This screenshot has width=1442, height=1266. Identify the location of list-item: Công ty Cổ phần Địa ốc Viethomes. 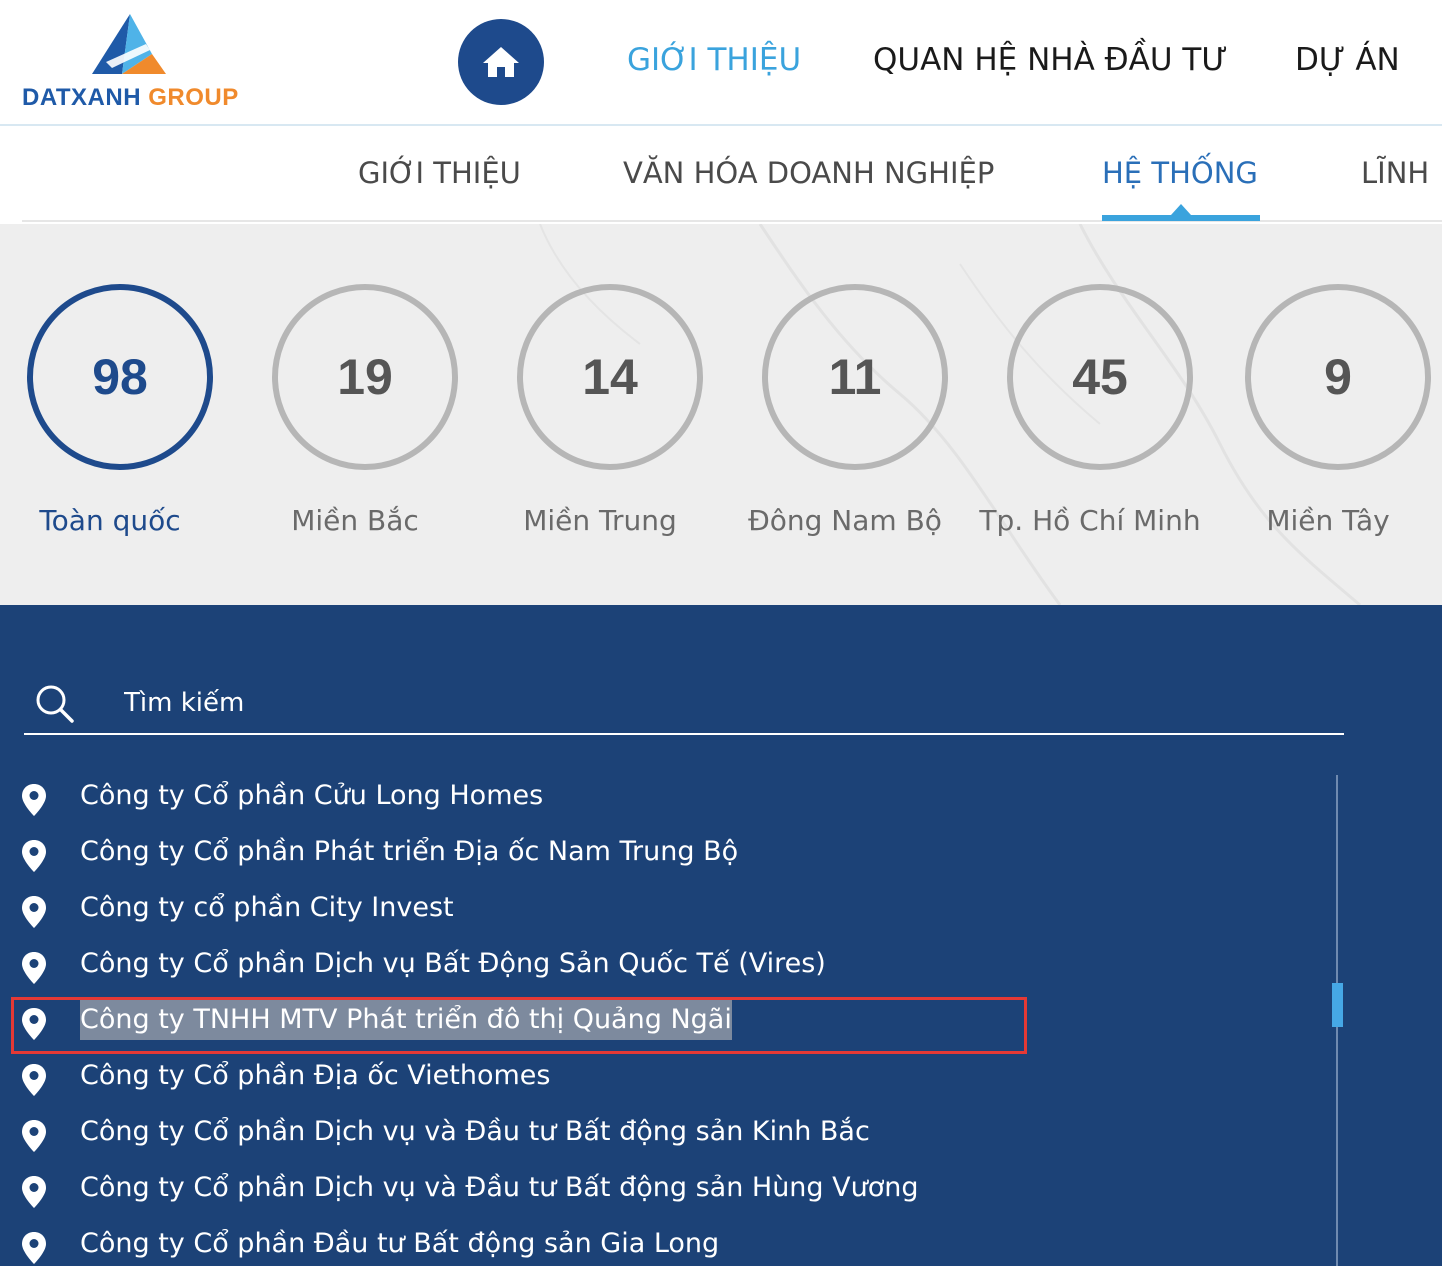
(660, 1078).